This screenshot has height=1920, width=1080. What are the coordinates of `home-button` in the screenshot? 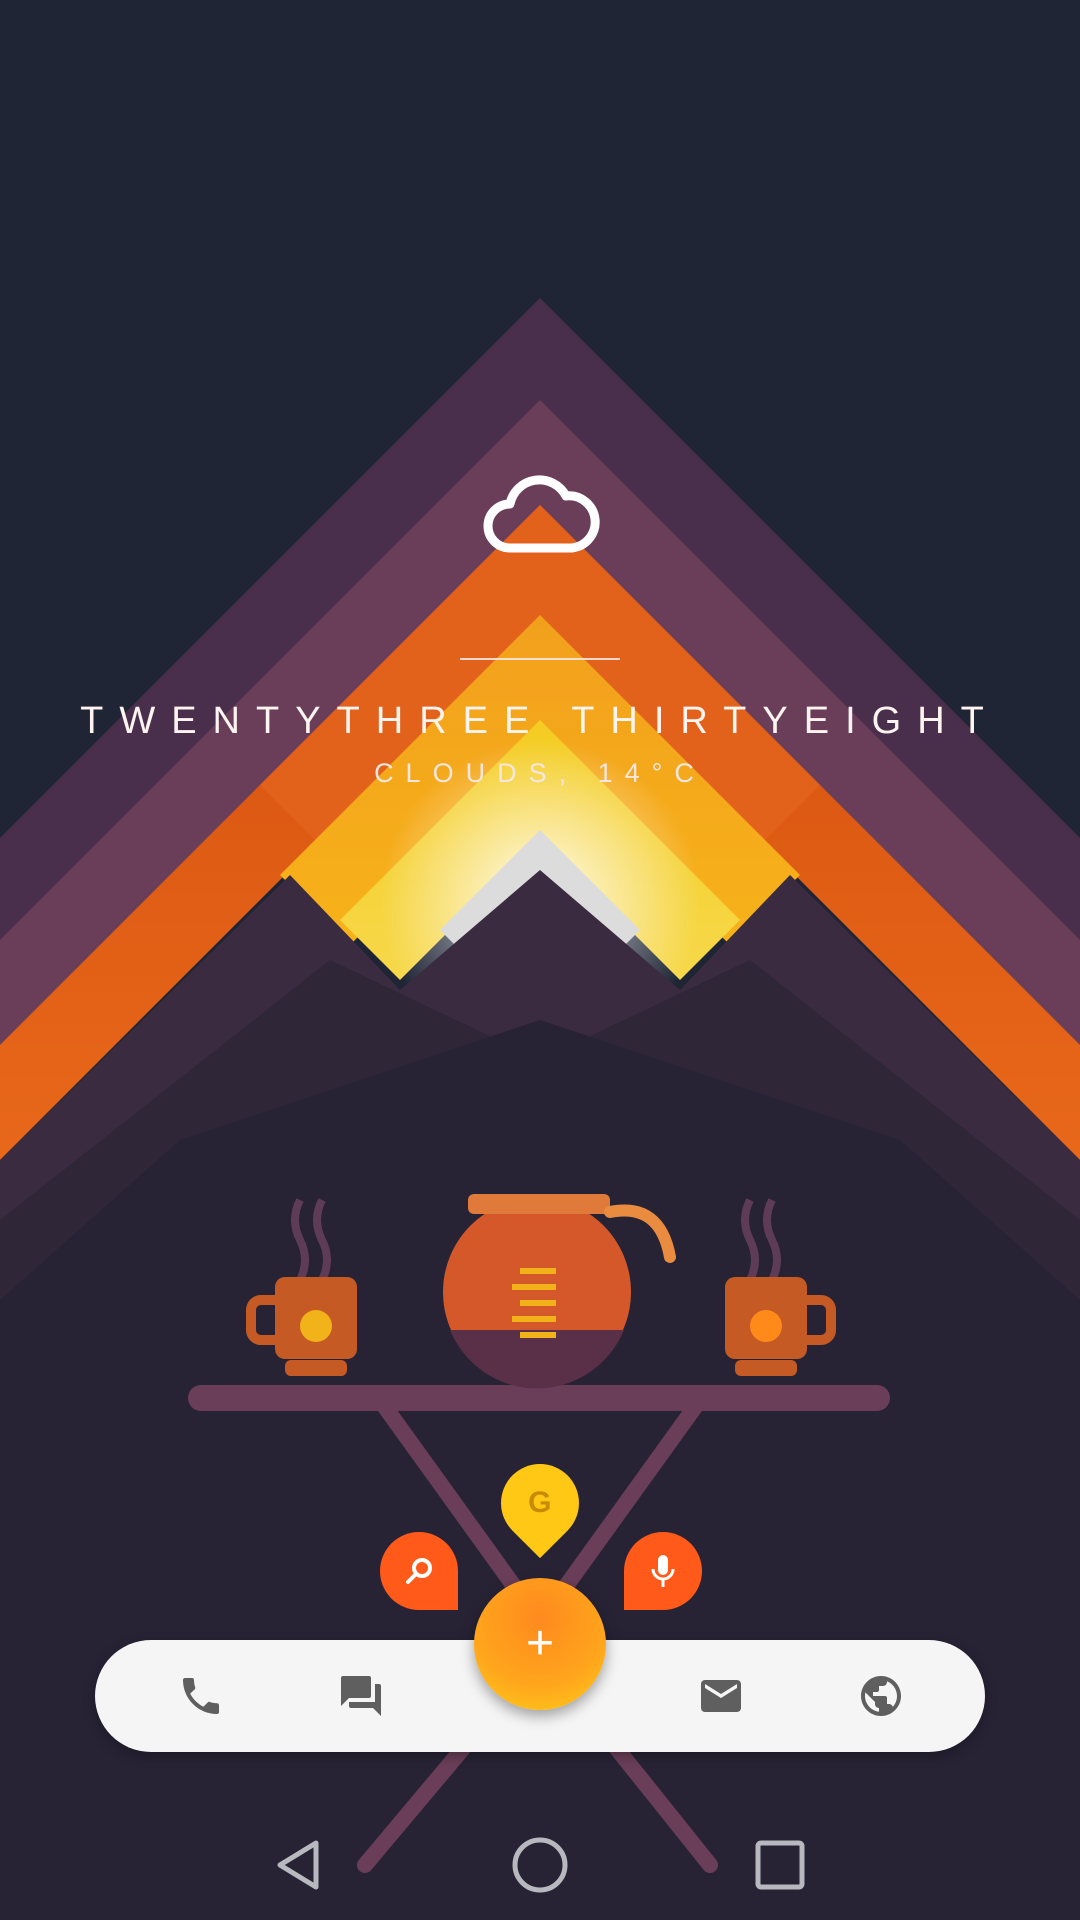 It's located at (540, 1865).